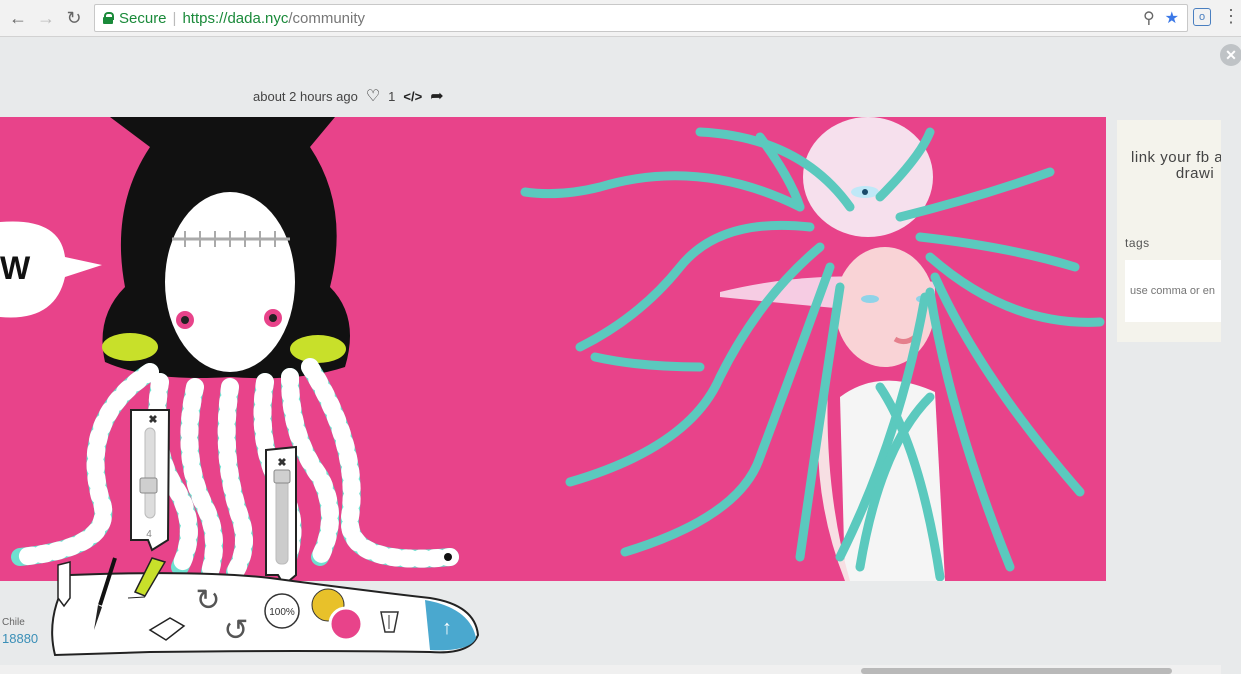 The image size is (1241, 674). What do you see at coordinates (282, 476) in the screenshot?
I see `opacity-handle` at bounding box center [282, 476].